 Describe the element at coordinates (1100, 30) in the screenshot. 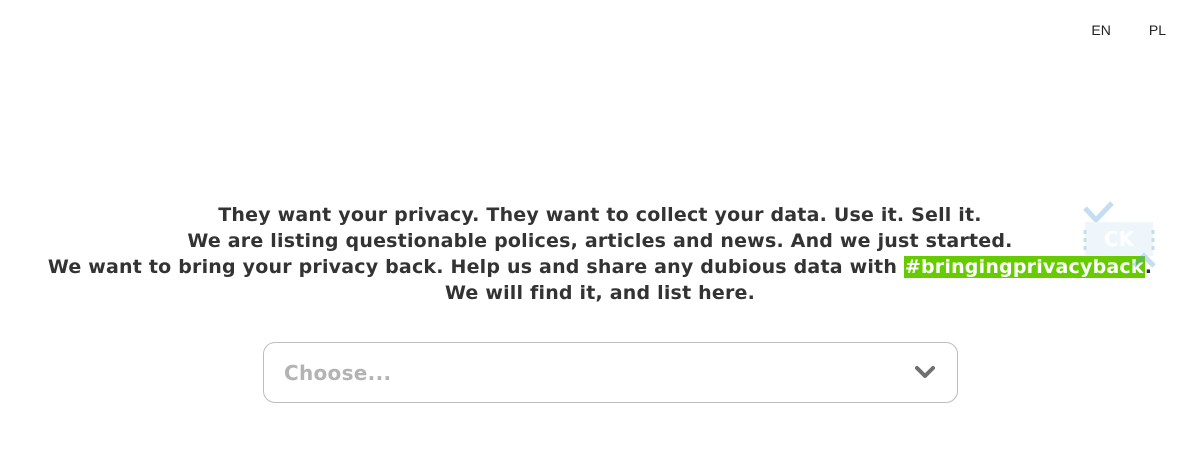

I see `language-en-link: EN` at that location.